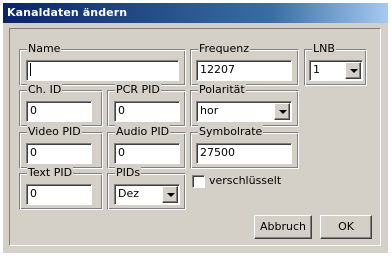  Describe the element at coordinates (324, 49) in the screenshot. I see `lnb-label: LNB` at that location.